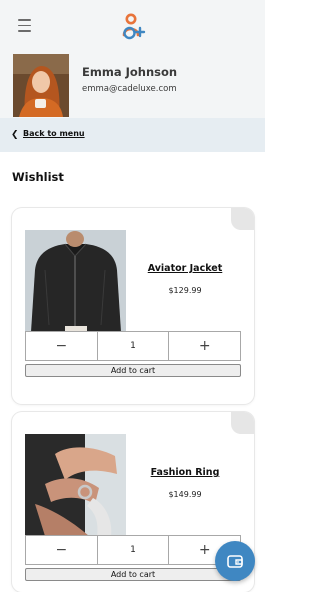 This screenshot has height=592, width=320. I want to click on top-bar, so click(132, 27).